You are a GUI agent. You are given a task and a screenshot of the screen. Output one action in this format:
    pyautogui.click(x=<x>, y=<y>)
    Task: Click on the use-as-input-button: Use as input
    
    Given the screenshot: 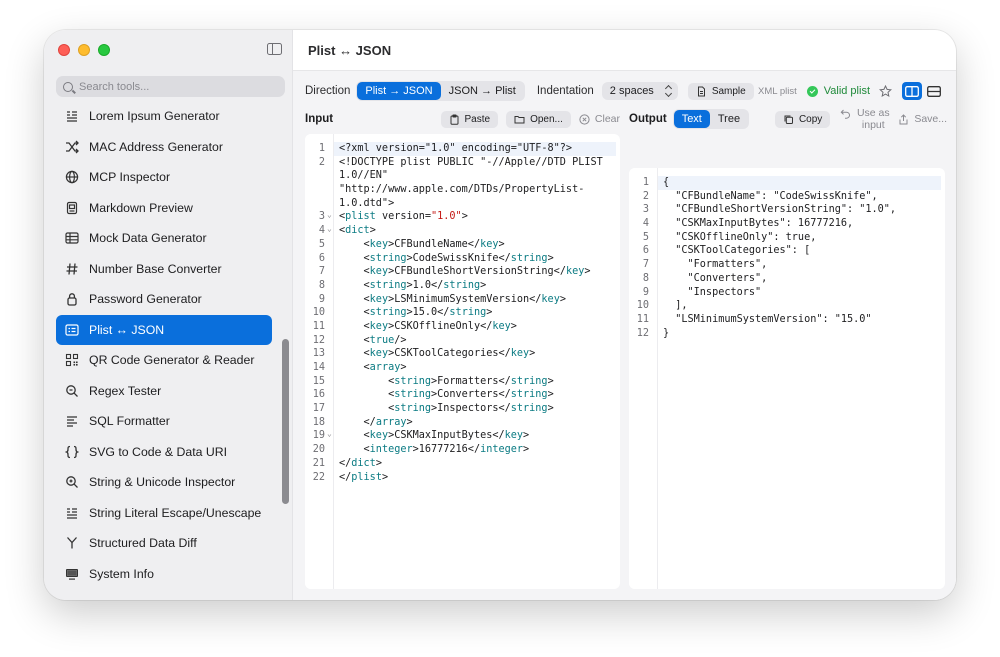 What is the action you would take?
    pyautogui.click(x=865, y=119)
    